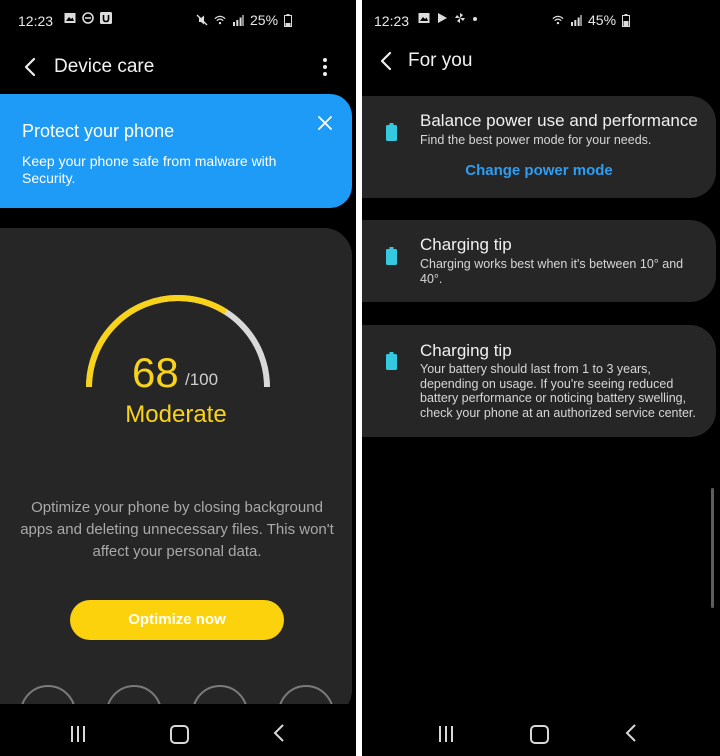  I want to click on app-bar: Device care, so click(178, 66).